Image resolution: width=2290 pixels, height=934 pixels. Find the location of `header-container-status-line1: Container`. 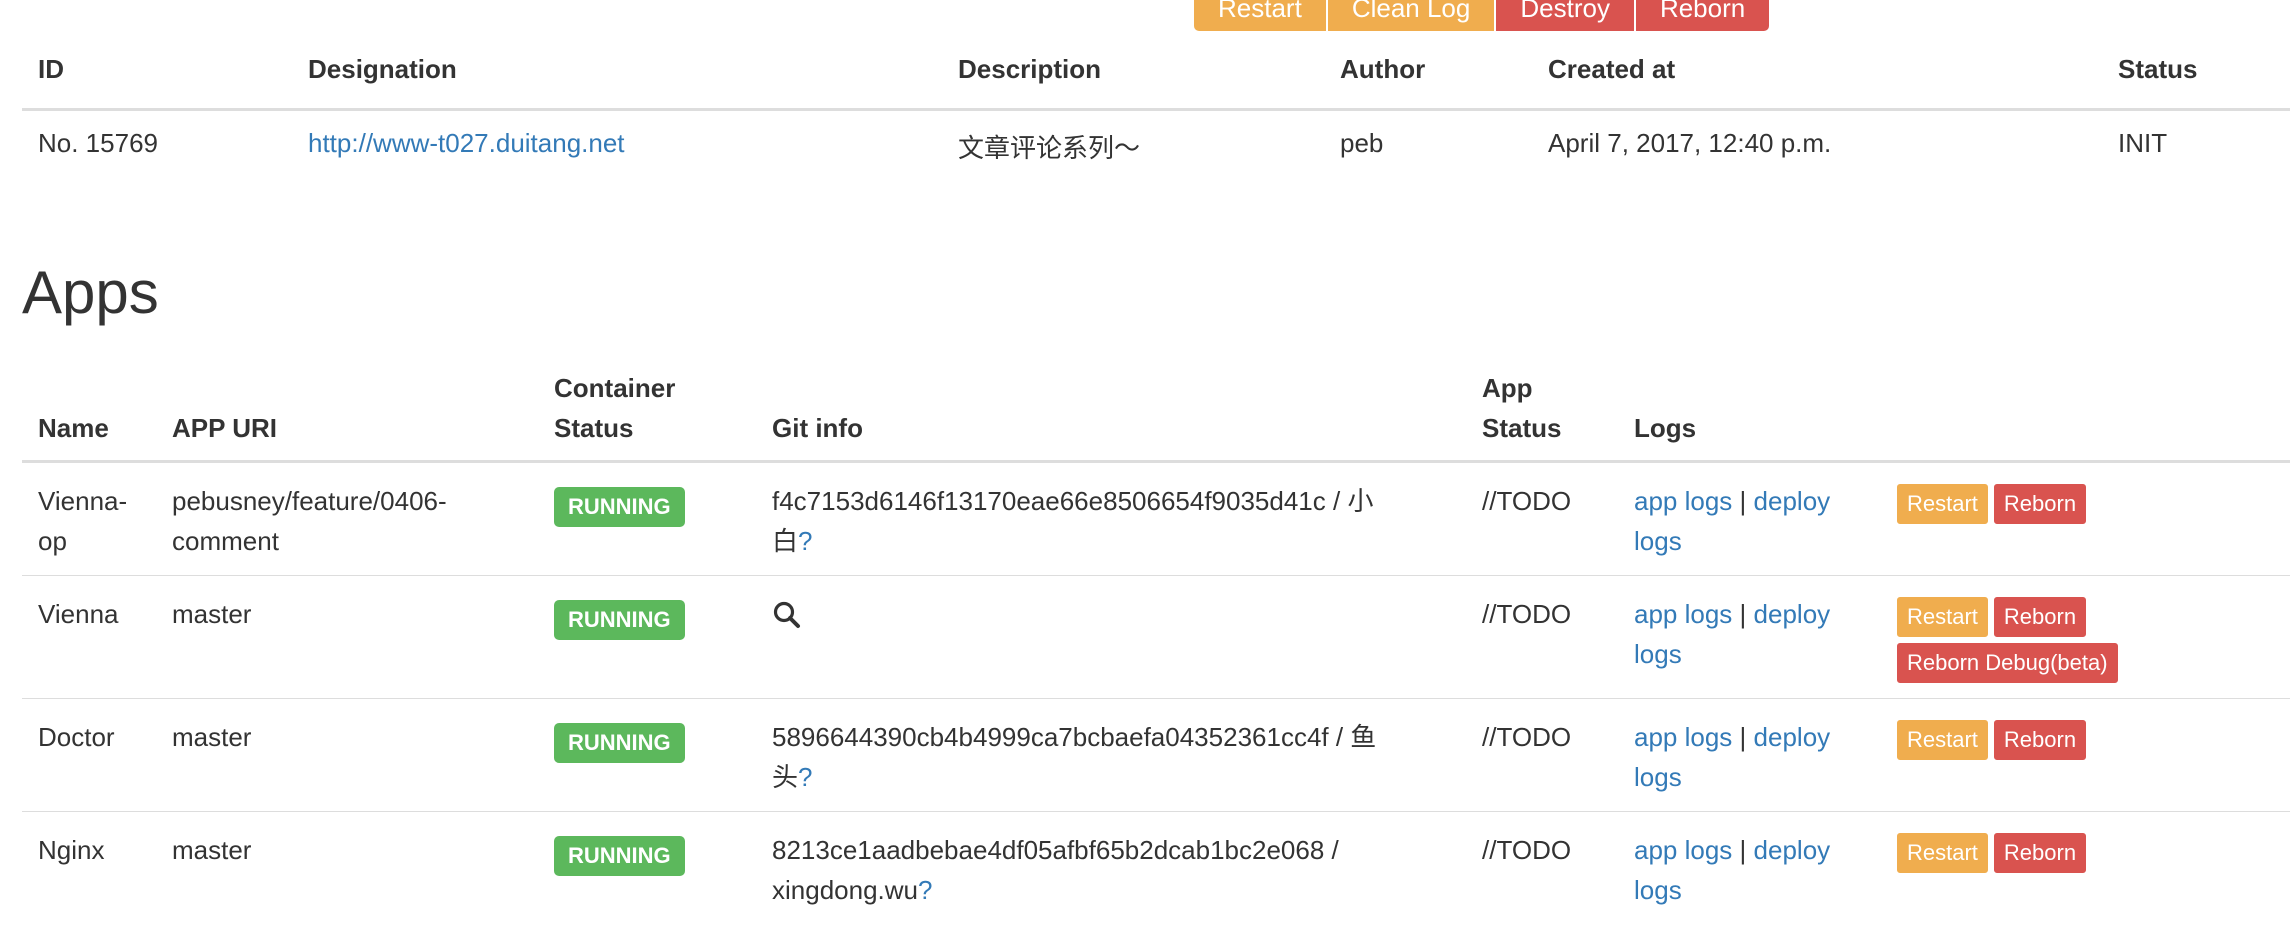

header-container-status-line1: Container is located at coordinates (615, 388).